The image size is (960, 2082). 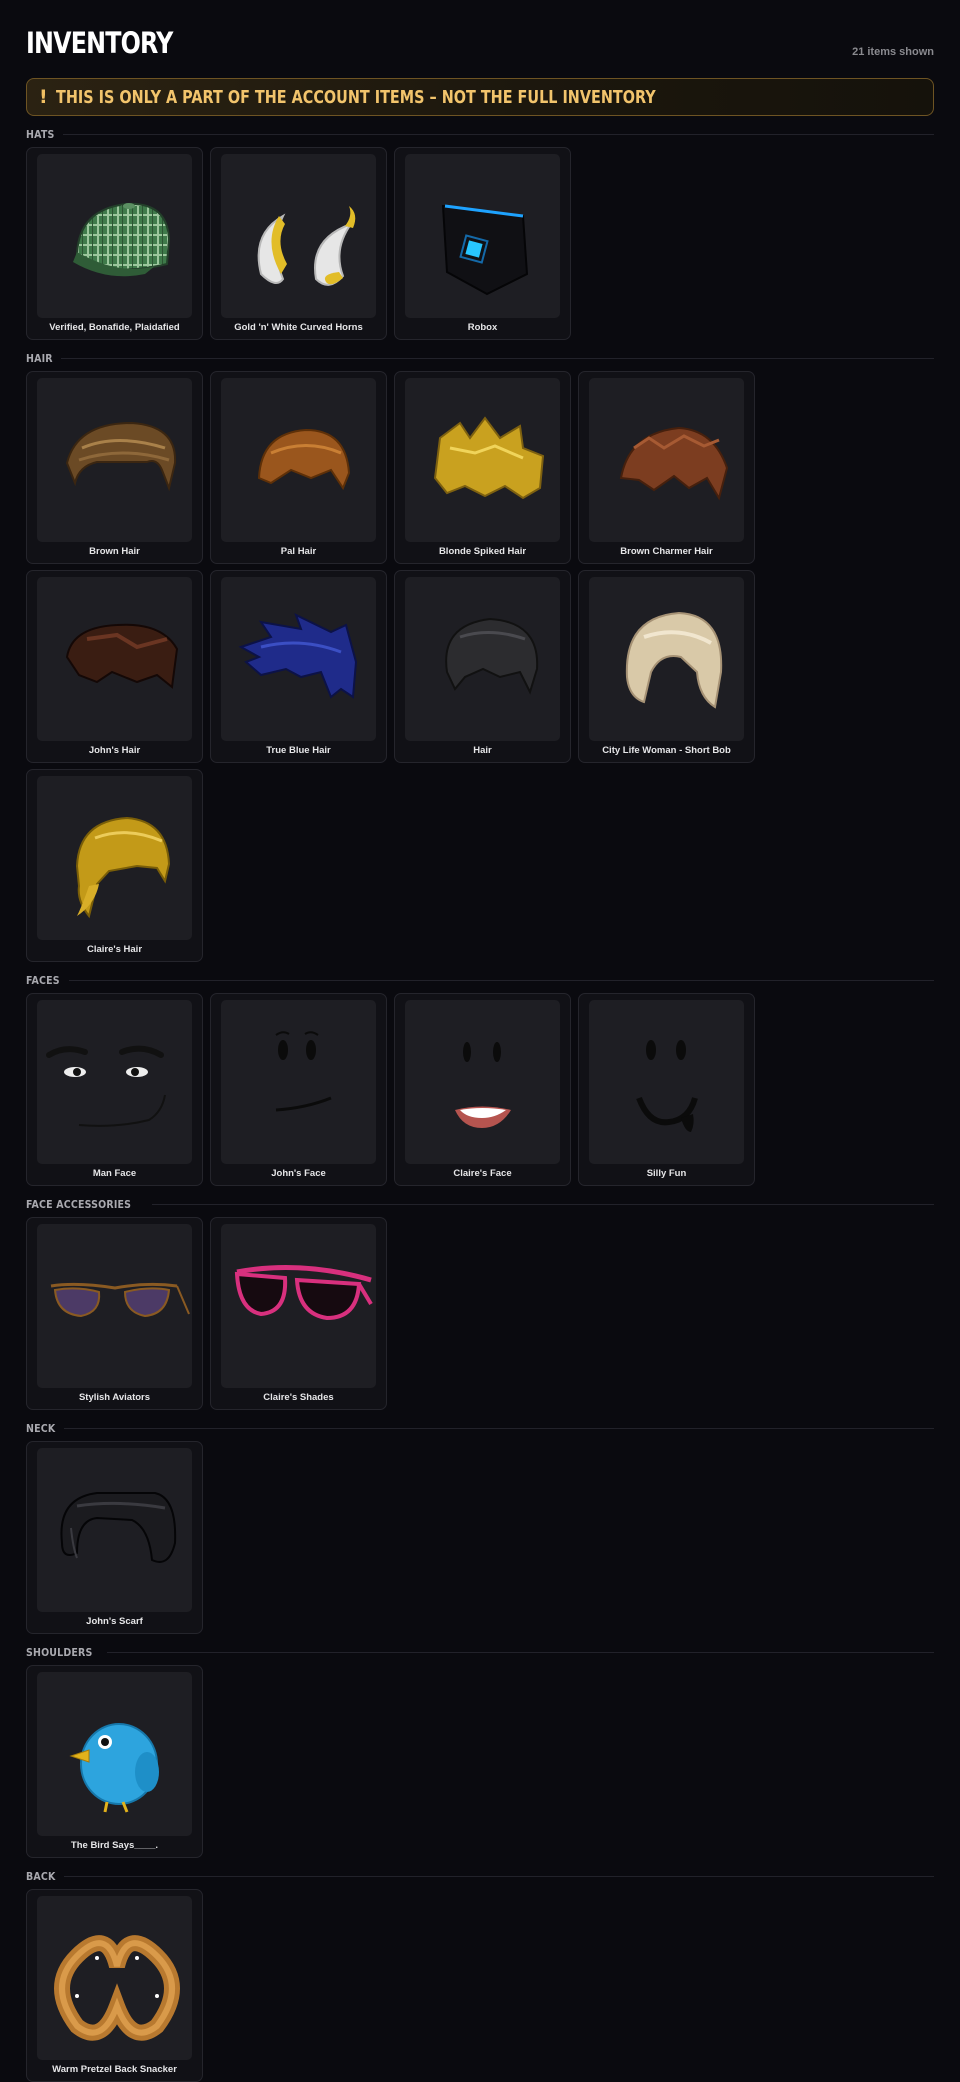 I want to click on items-count: 21 items shown, so click(x=893, y=52).